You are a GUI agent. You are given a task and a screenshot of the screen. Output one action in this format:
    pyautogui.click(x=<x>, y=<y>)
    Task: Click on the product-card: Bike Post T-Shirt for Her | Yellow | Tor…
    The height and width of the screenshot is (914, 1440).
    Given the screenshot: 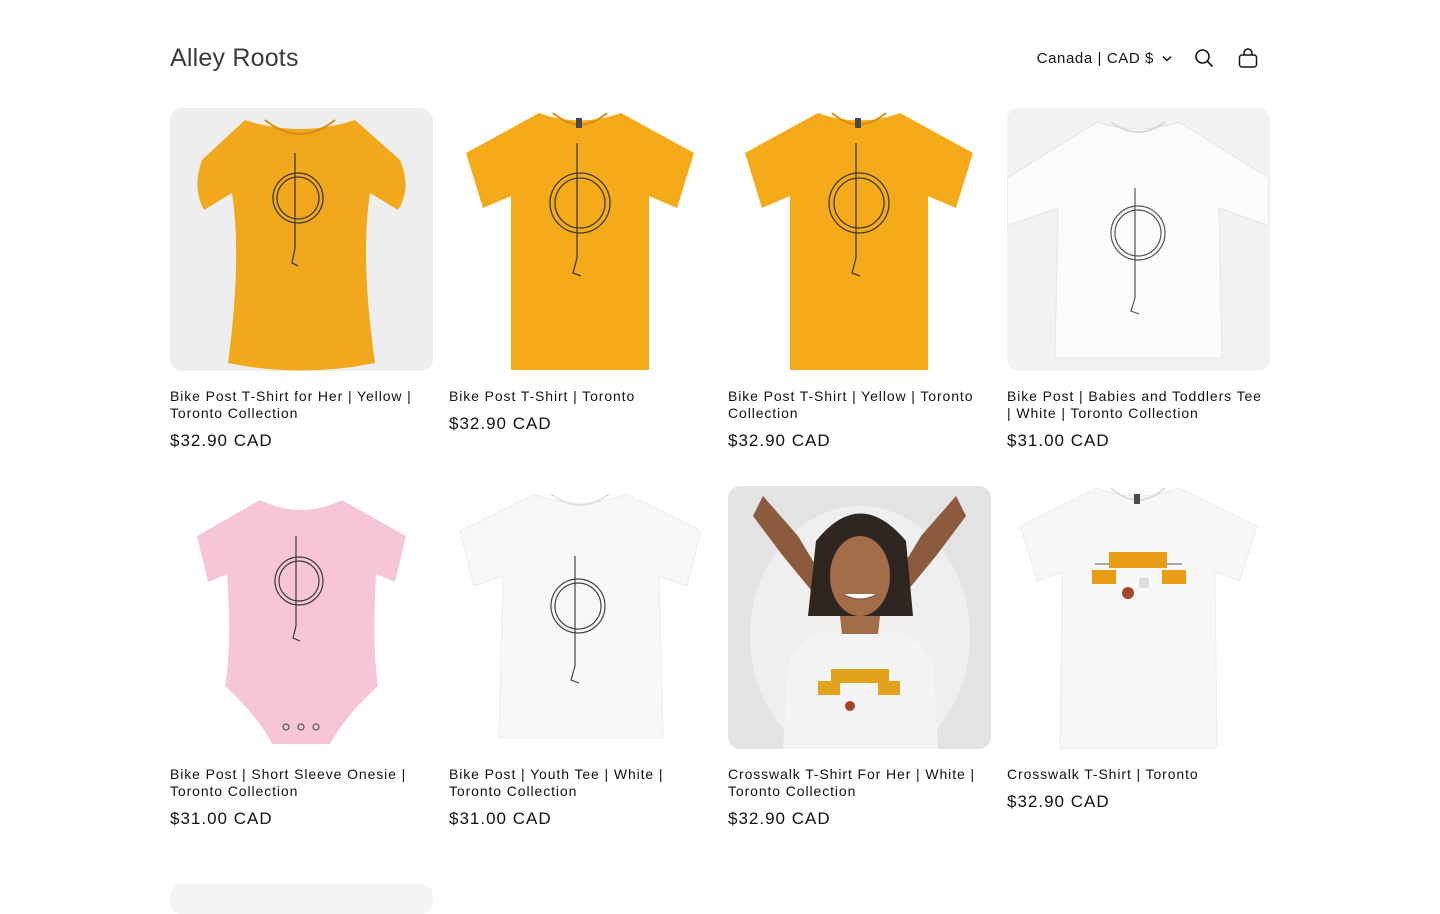 What is the action you would take?
    pyautogui.click(x=301, y=297)
    